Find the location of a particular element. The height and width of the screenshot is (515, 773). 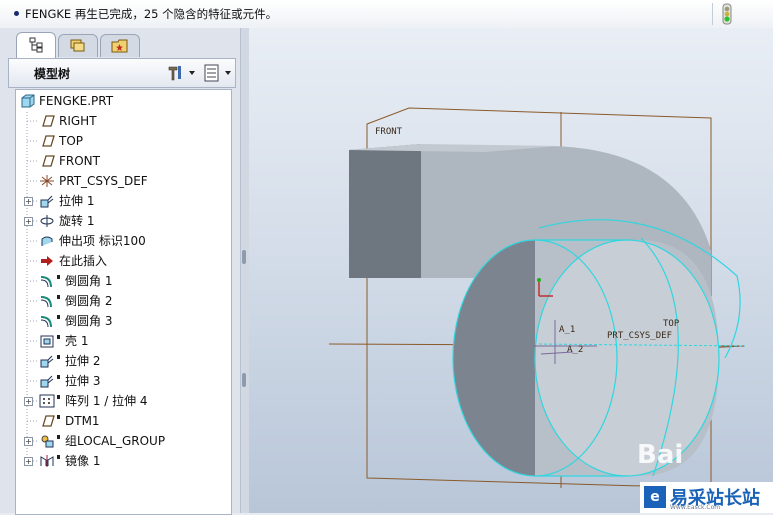

tree-item-label: 阵列 1 / 拉伸 4 is located at coordinates (106, 401).